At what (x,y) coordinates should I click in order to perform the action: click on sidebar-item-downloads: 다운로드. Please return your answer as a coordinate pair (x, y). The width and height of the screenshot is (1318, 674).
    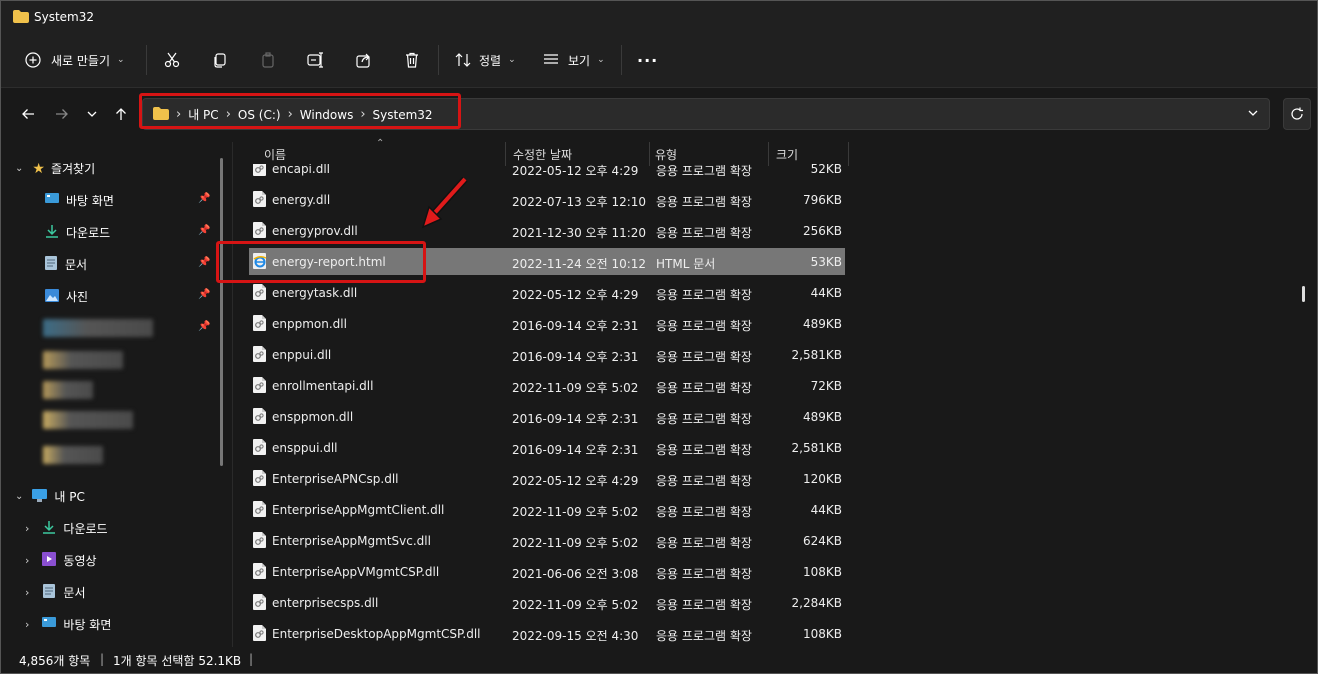
    Looking at the image, I should click on (77, 232).